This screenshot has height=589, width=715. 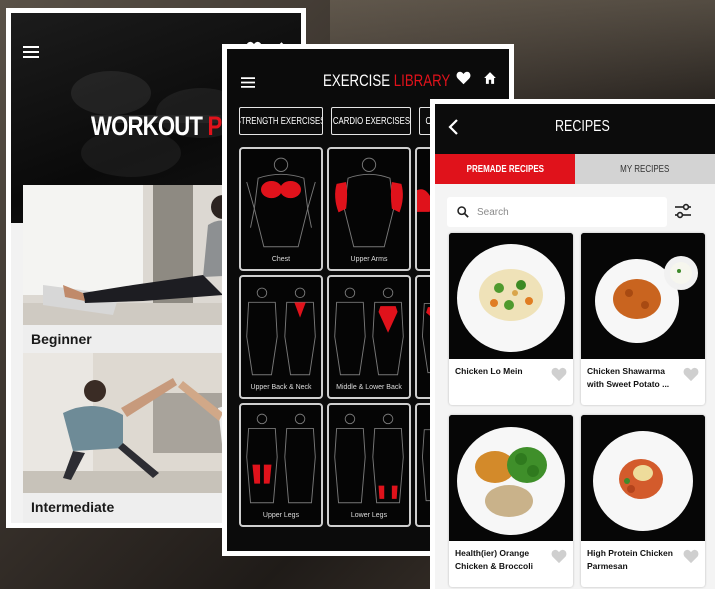 I want to click on muscle-tile-chest: Chest, so click(x=281, y=209).